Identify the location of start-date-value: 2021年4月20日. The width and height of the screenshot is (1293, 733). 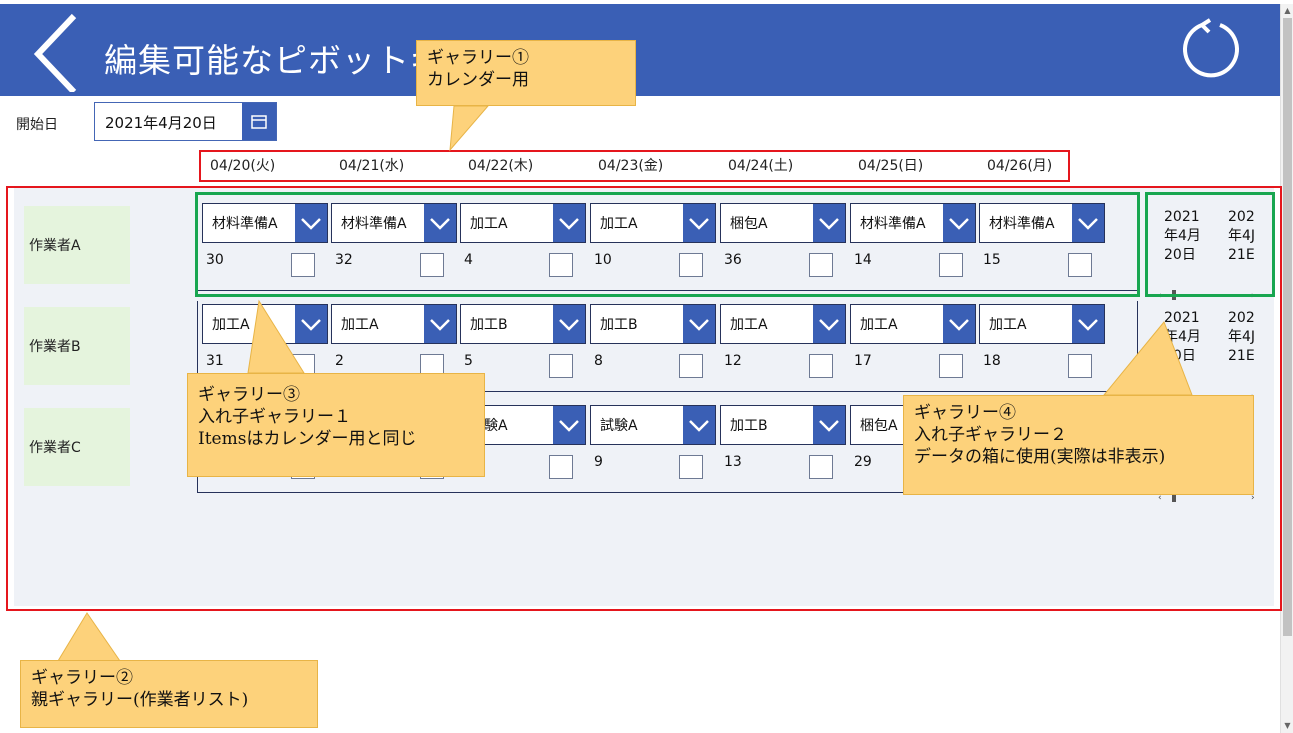
(161, 123).